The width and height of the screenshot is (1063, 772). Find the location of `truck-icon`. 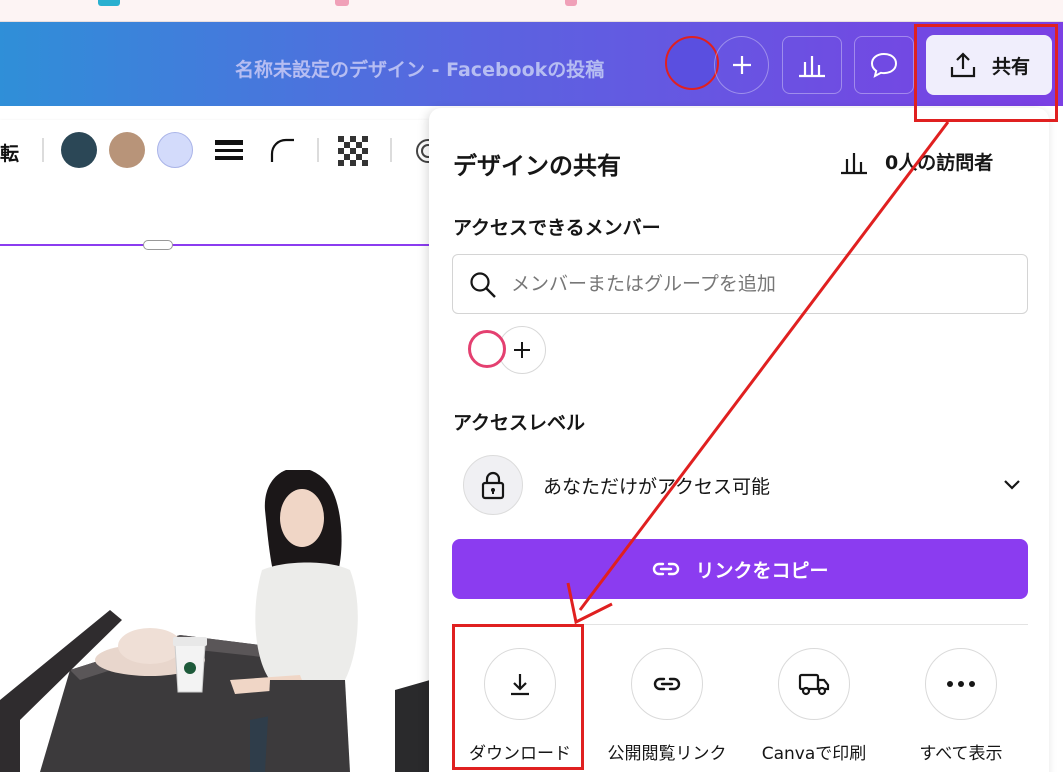

truck-icon is located at coordinates (814, 684).